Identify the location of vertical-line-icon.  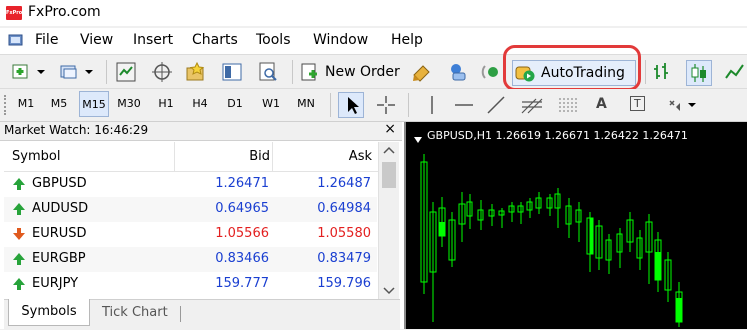
(432, 107).